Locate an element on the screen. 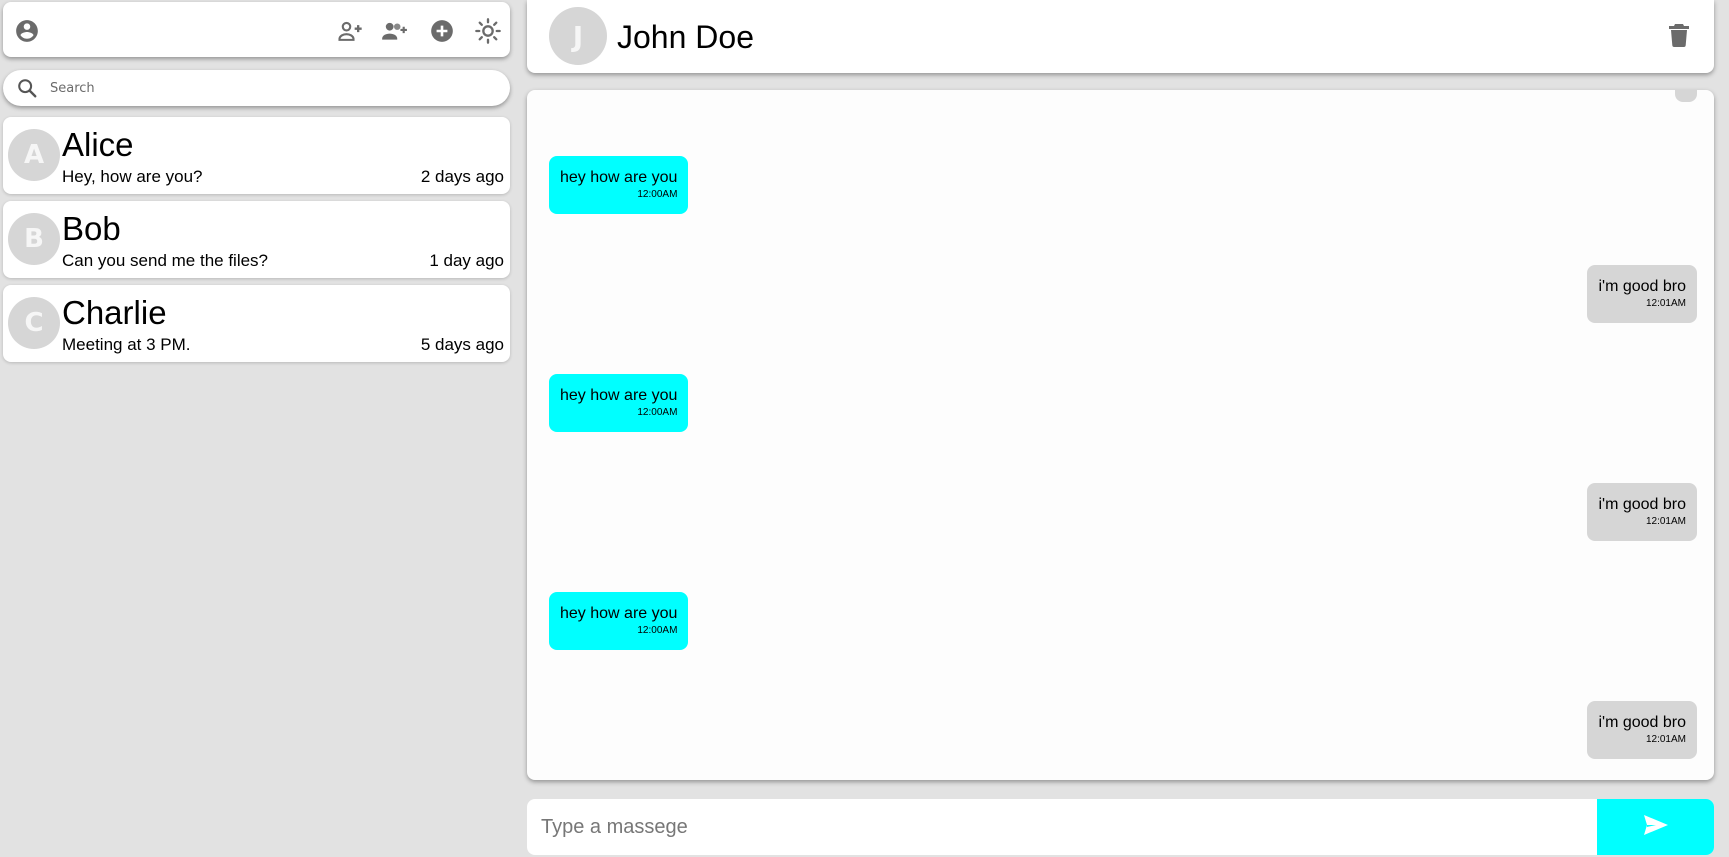  add-circle-icon is located at coordinates (442, 31).